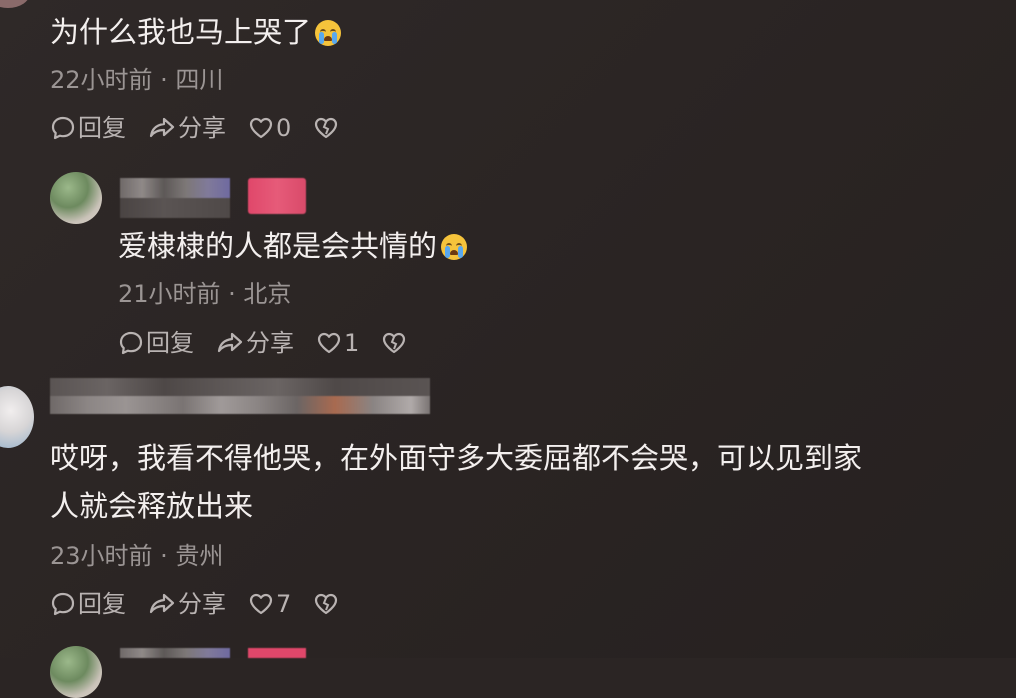  What do you see at coordinates (137, 556) in the screenshot?
I see `comment-meta: 23小时前 · 贵州` at bounding box center [137, 556].